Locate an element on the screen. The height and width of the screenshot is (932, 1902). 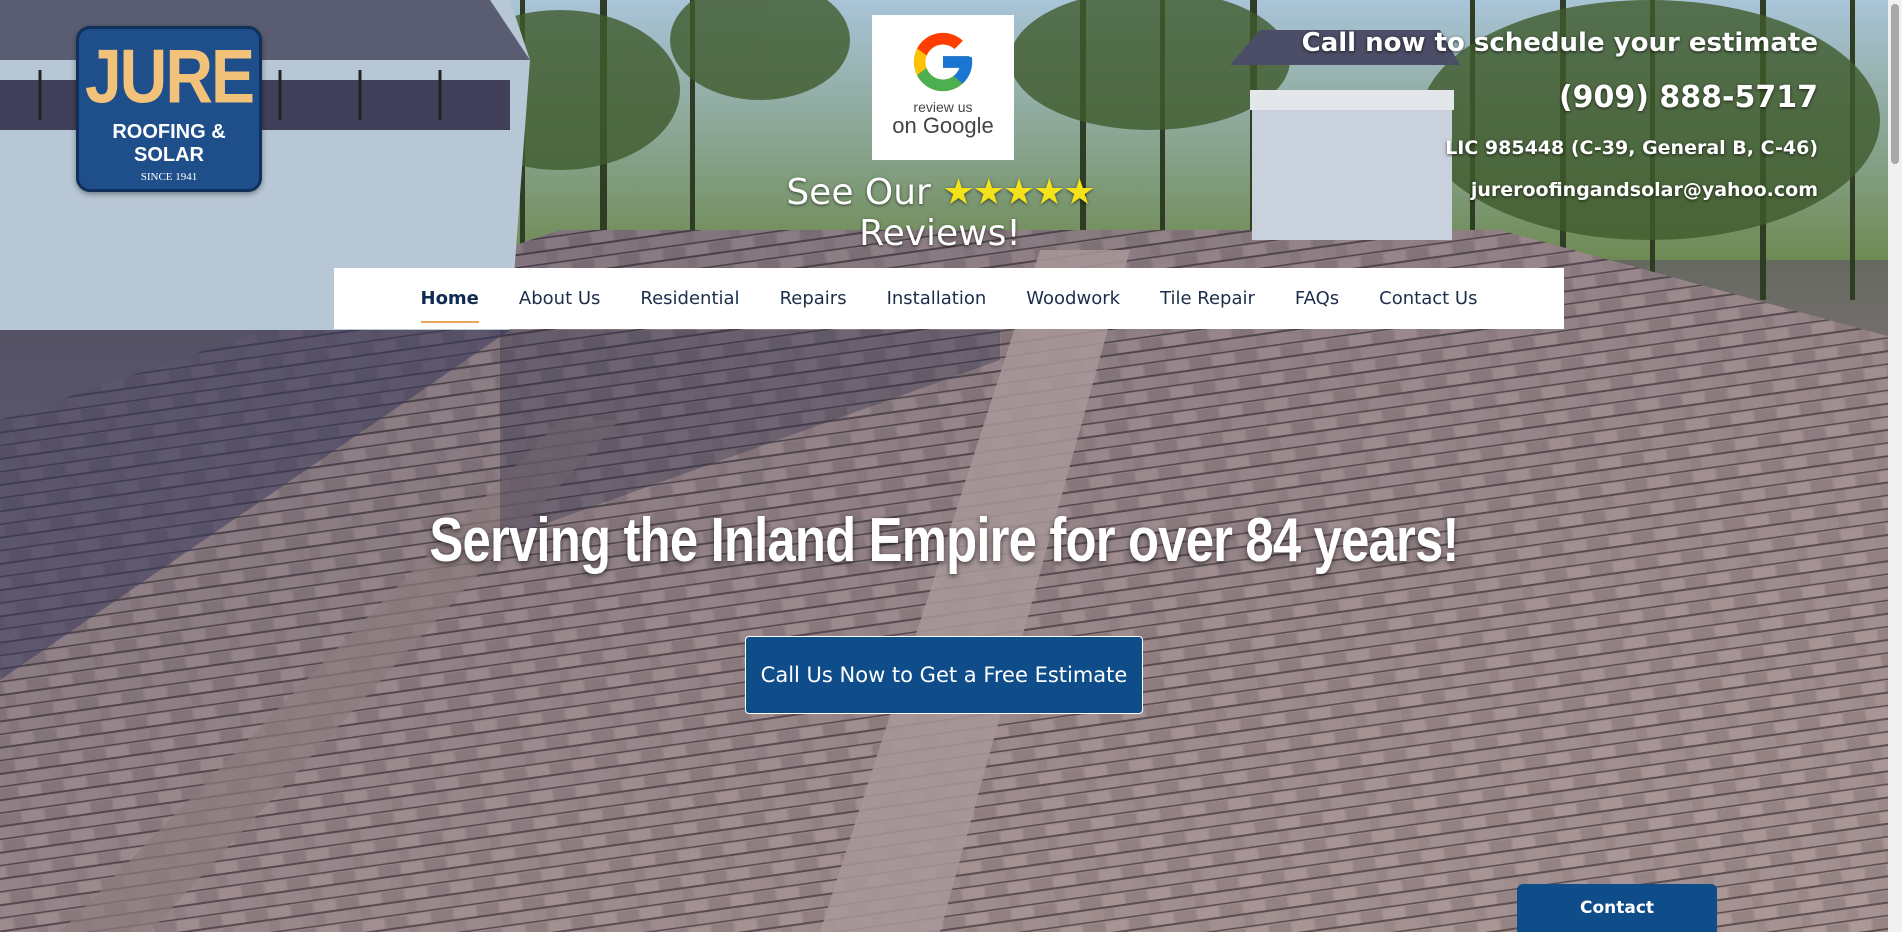
license-text: LIC 985448 (C-39, General B, C-46) is located at coordinates (1631, 148).